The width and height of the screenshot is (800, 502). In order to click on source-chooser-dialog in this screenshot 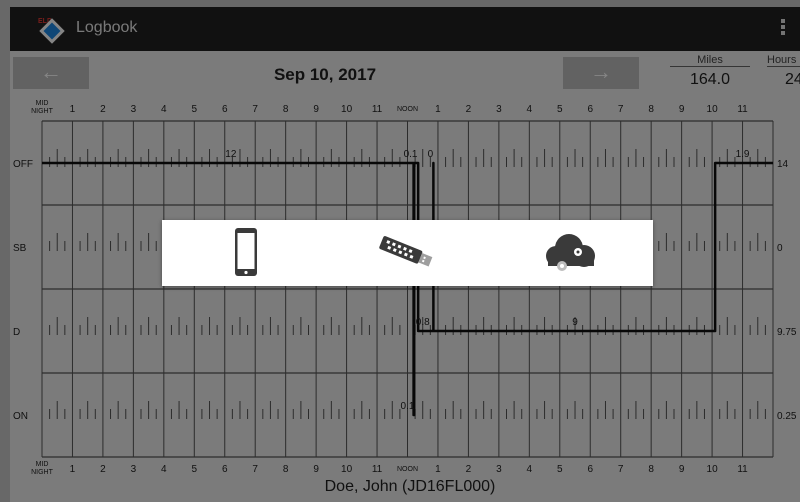, I will do `click(407, 253)`.